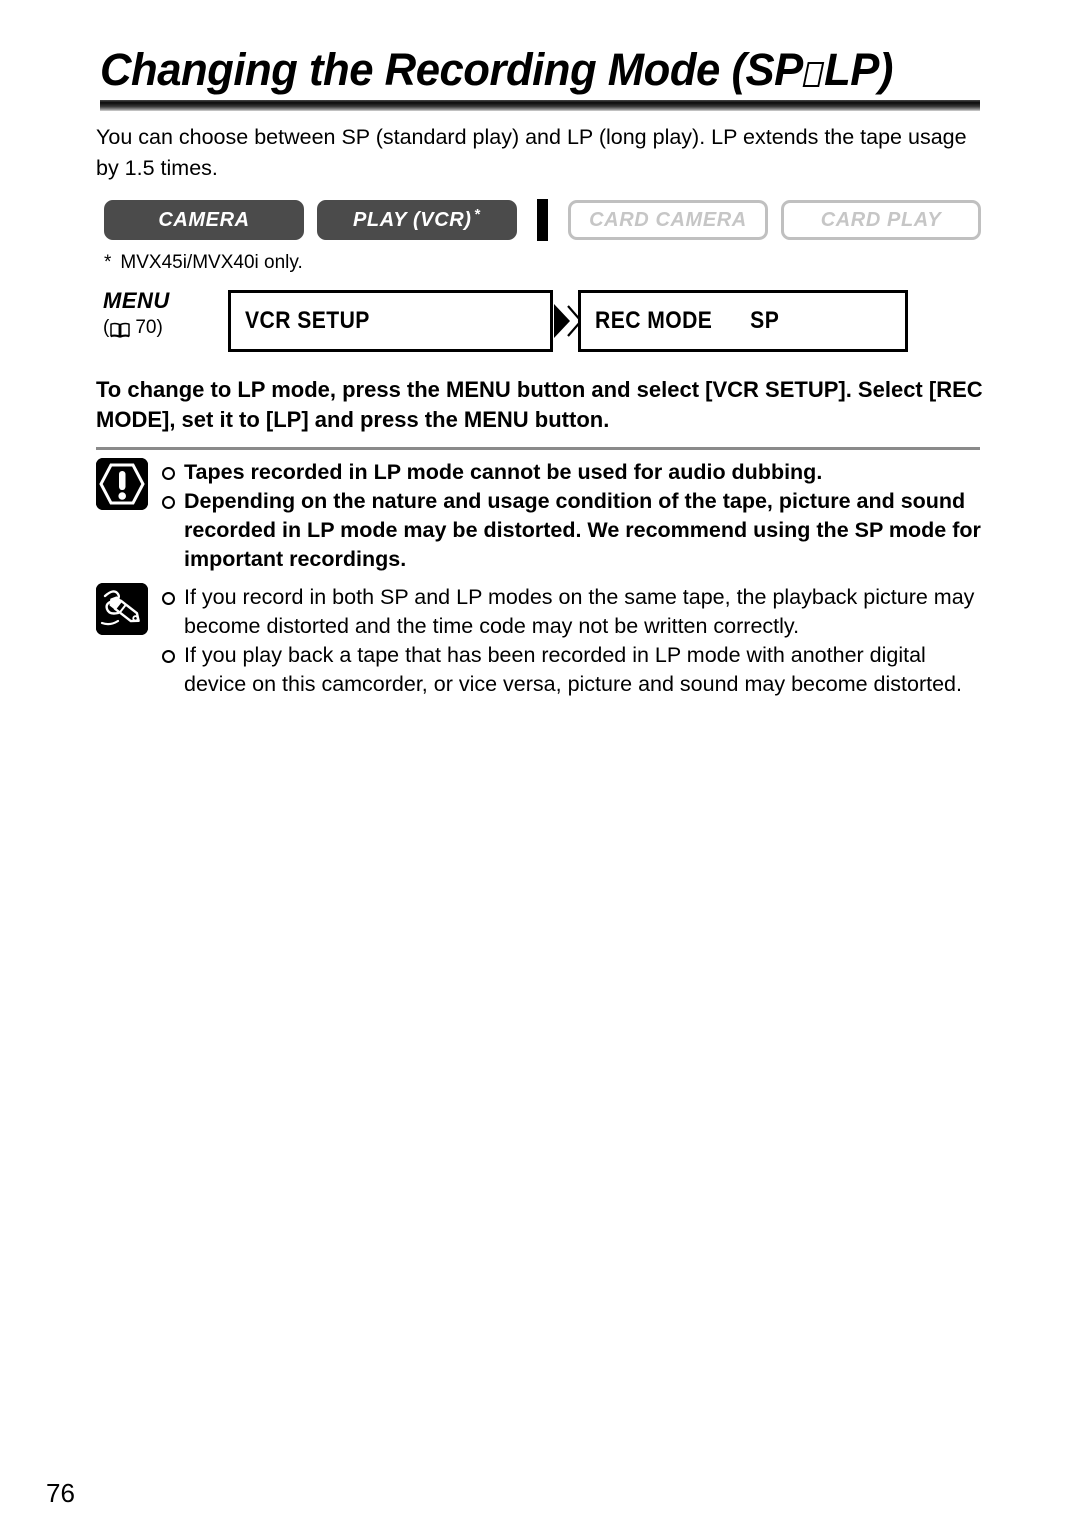 This screenshot has width=1080, height=1534. What do you see at coordinates (106, 327) in the screenshot?
I see `menu-ref-open-paren: (` at bounding box center [106, 327].